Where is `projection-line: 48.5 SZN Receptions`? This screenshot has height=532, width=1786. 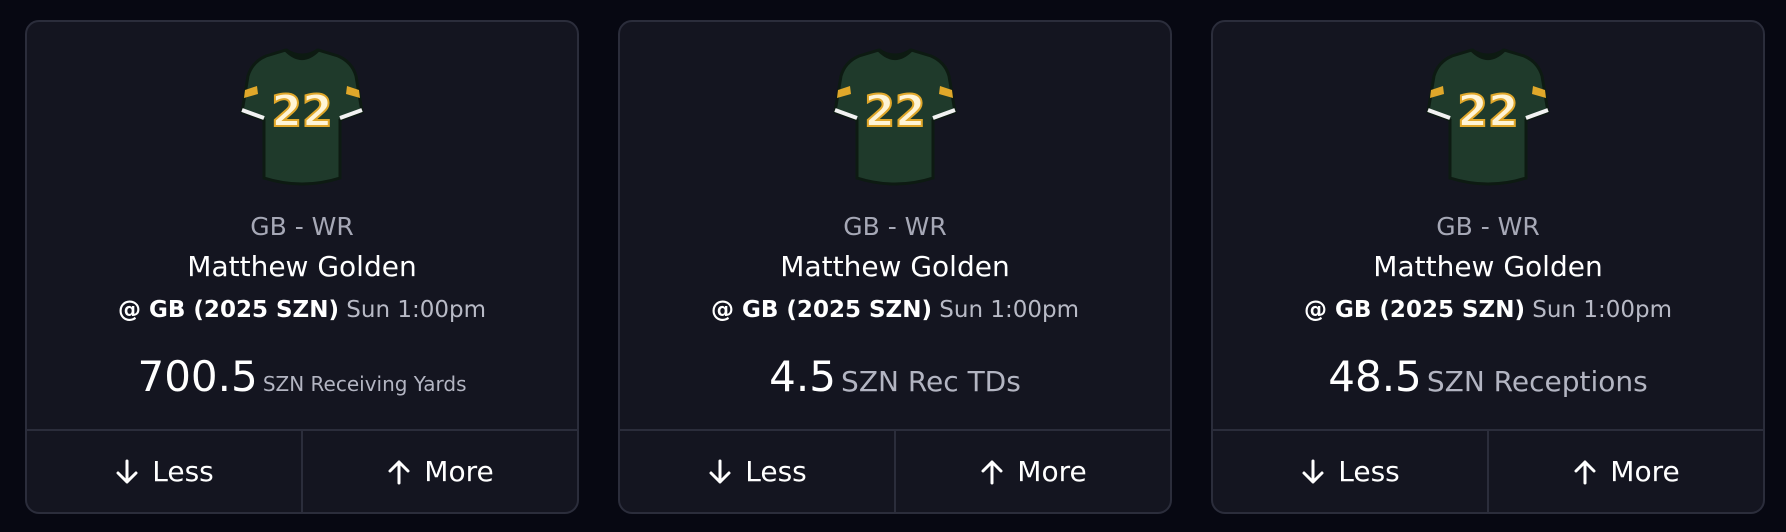
projection-line: 48.5 SZN Receptions is located at coordinates (1488, 377).